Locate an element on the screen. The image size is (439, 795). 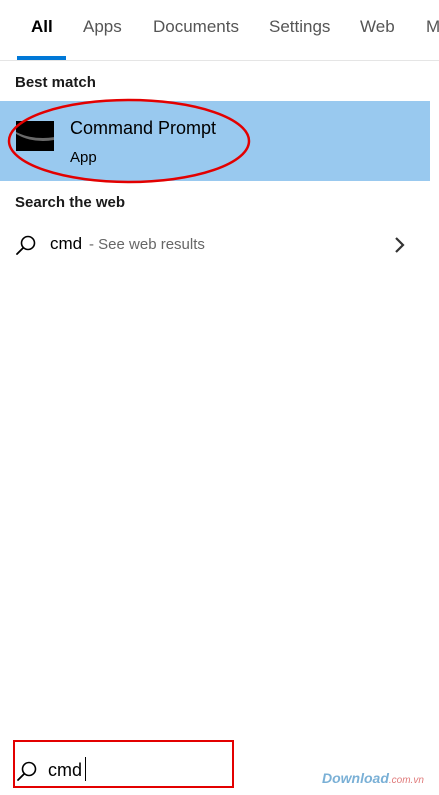
search-filter-tabs: All Apps Documents Settings Web M is located at coordinates (219, 30).